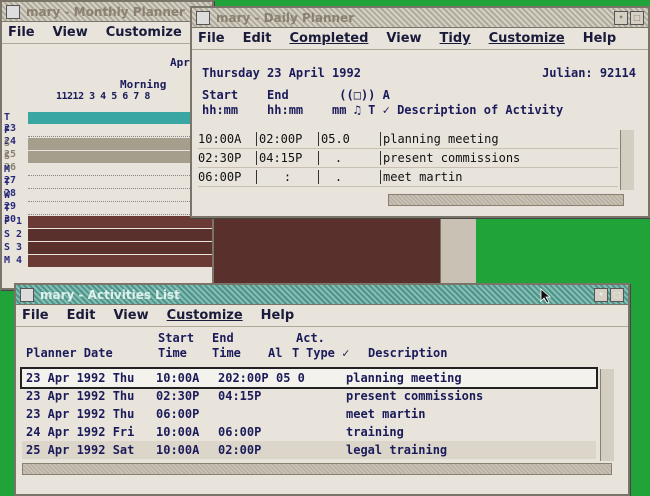  Describe the element at coordinates (257, 38) in the screenshot. I see `daily-menu-edit: Edit` at that location.